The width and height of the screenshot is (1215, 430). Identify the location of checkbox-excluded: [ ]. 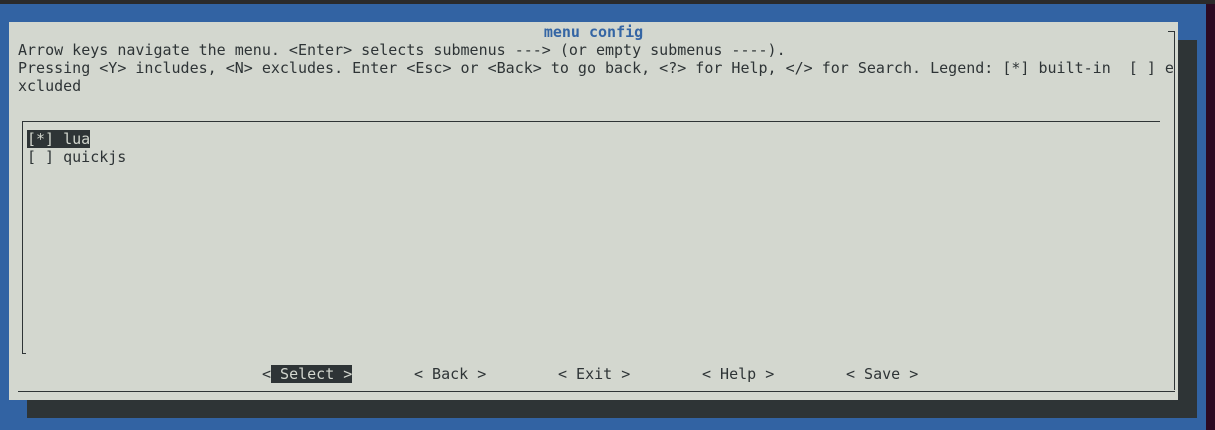
(40, 157).